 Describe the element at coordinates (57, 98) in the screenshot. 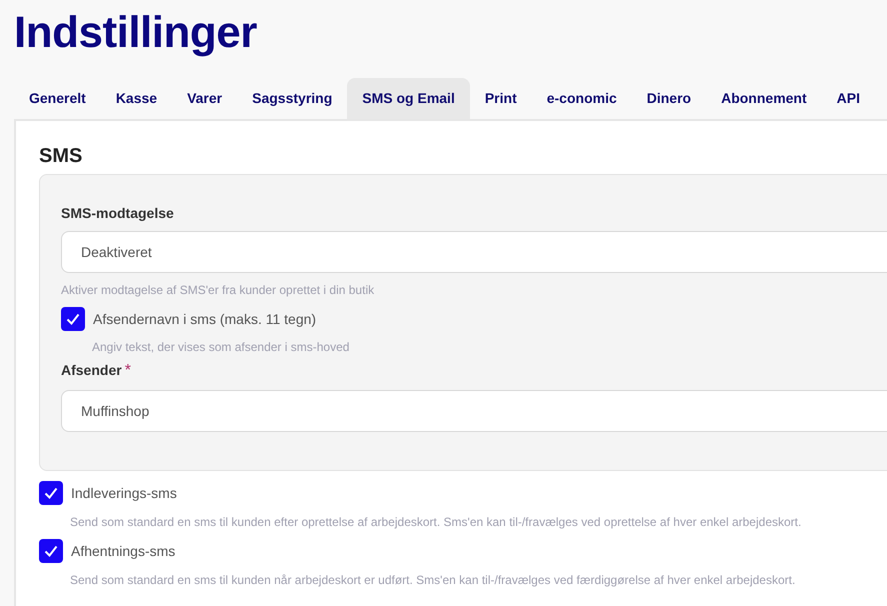

I see `tab: Generelt` at that location.